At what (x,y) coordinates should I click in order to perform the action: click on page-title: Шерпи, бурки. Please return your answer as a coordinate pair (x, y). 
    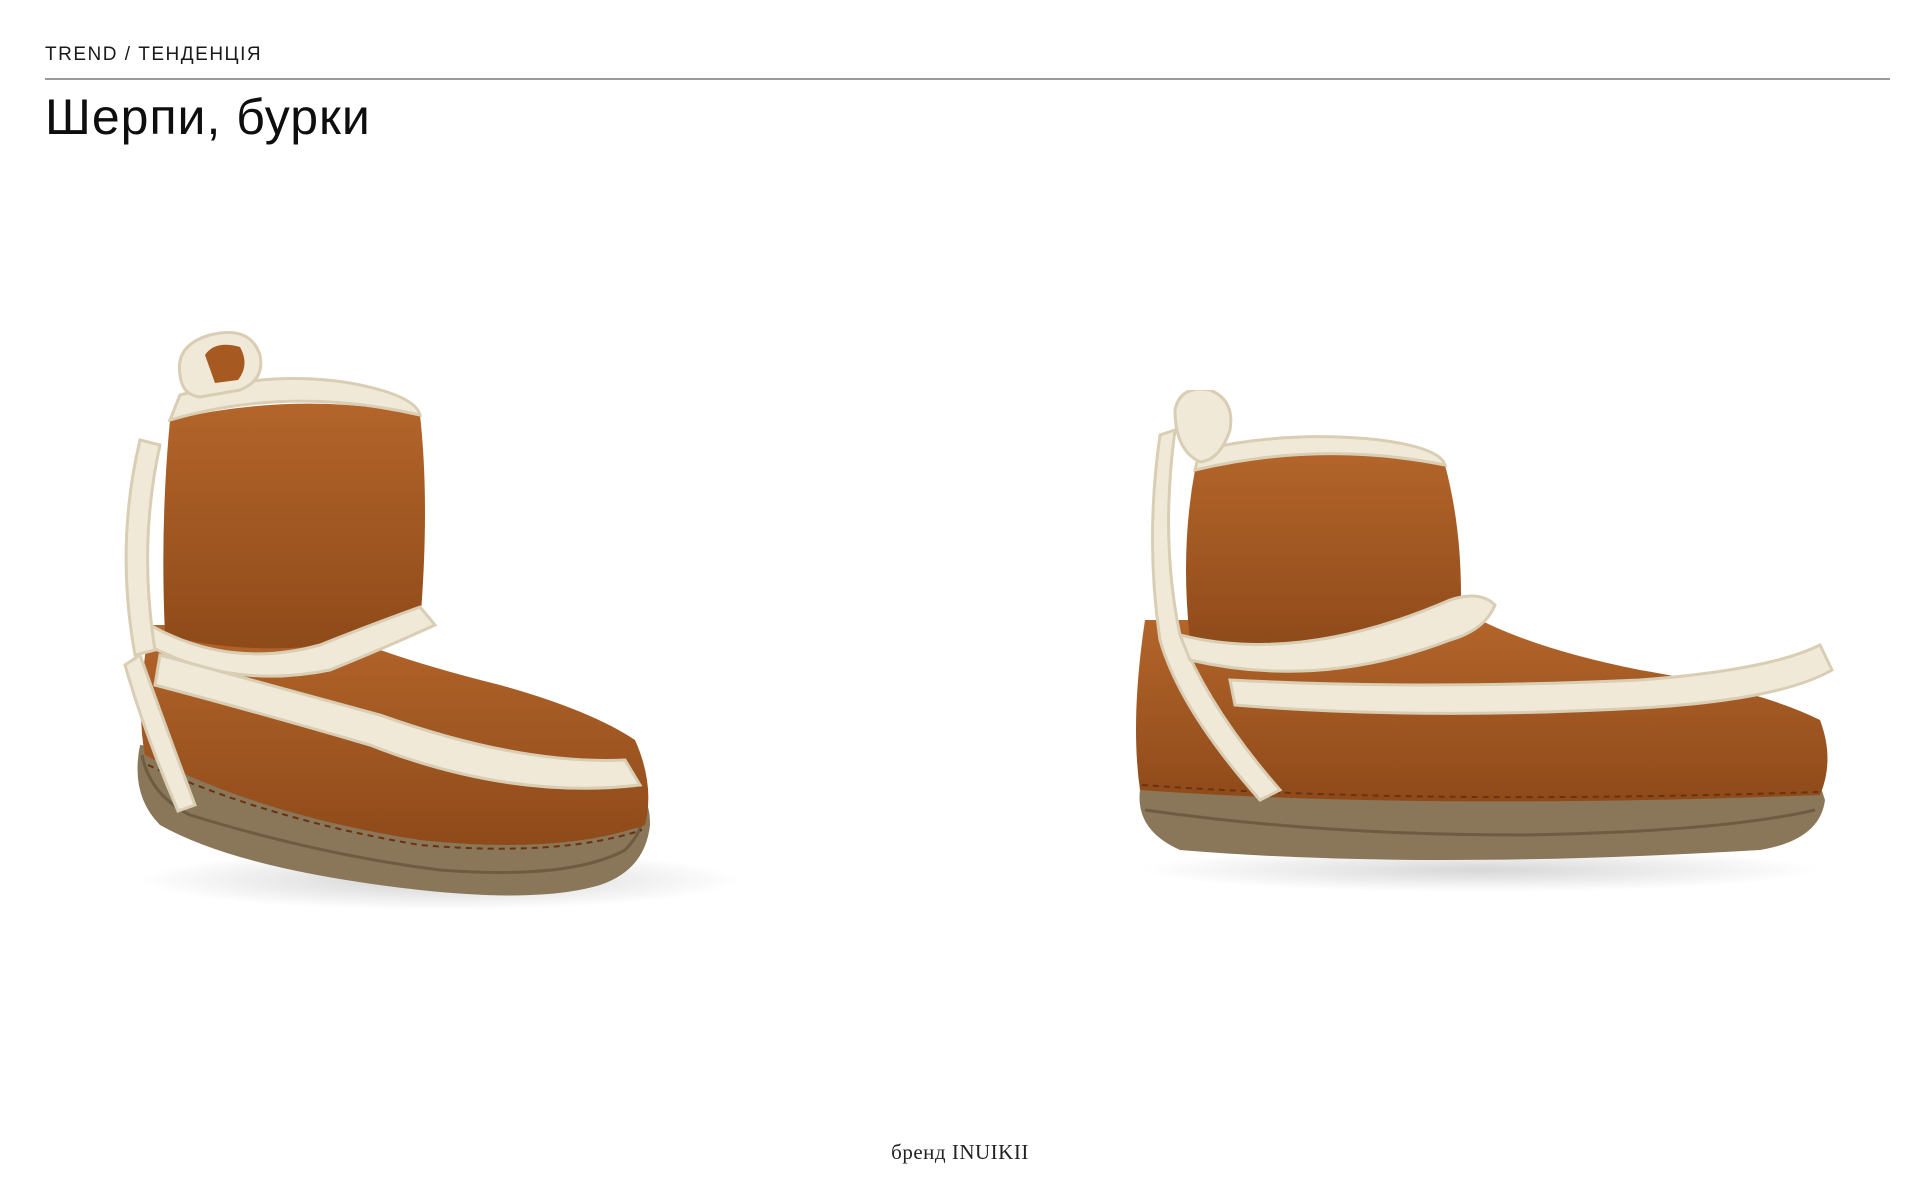
    Looking at the image, I should click on (208, 117).